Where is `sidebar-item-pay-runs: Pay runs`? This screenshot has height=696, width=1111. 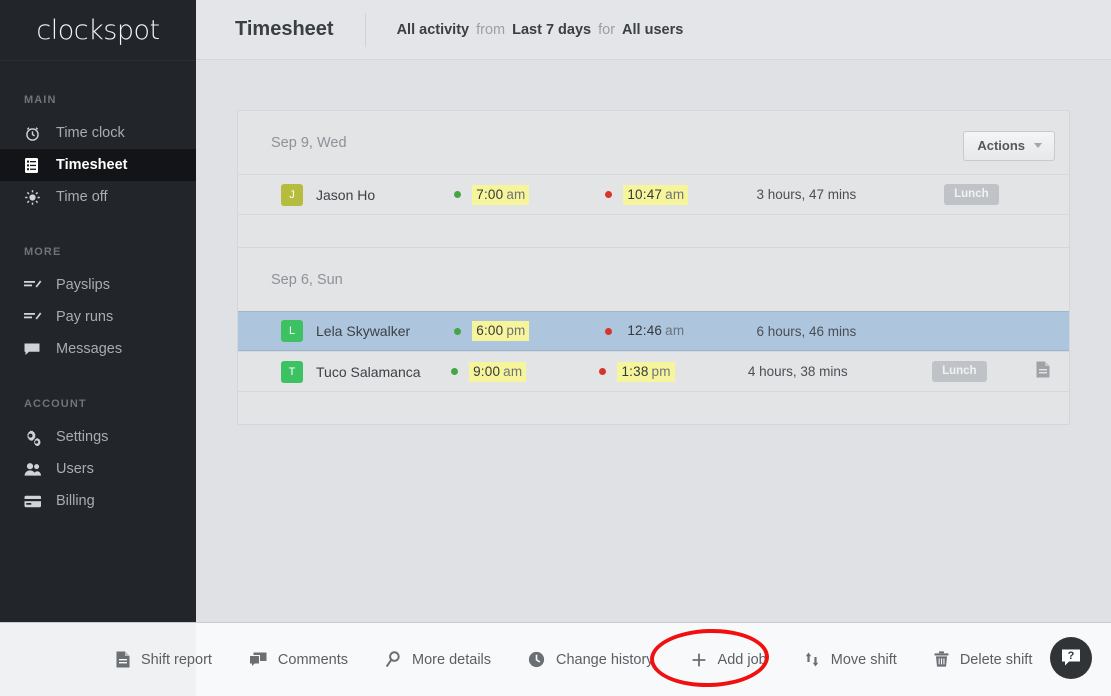 sidebar-item-pay-runs: Pay runs is located at coordinates (98, 317).